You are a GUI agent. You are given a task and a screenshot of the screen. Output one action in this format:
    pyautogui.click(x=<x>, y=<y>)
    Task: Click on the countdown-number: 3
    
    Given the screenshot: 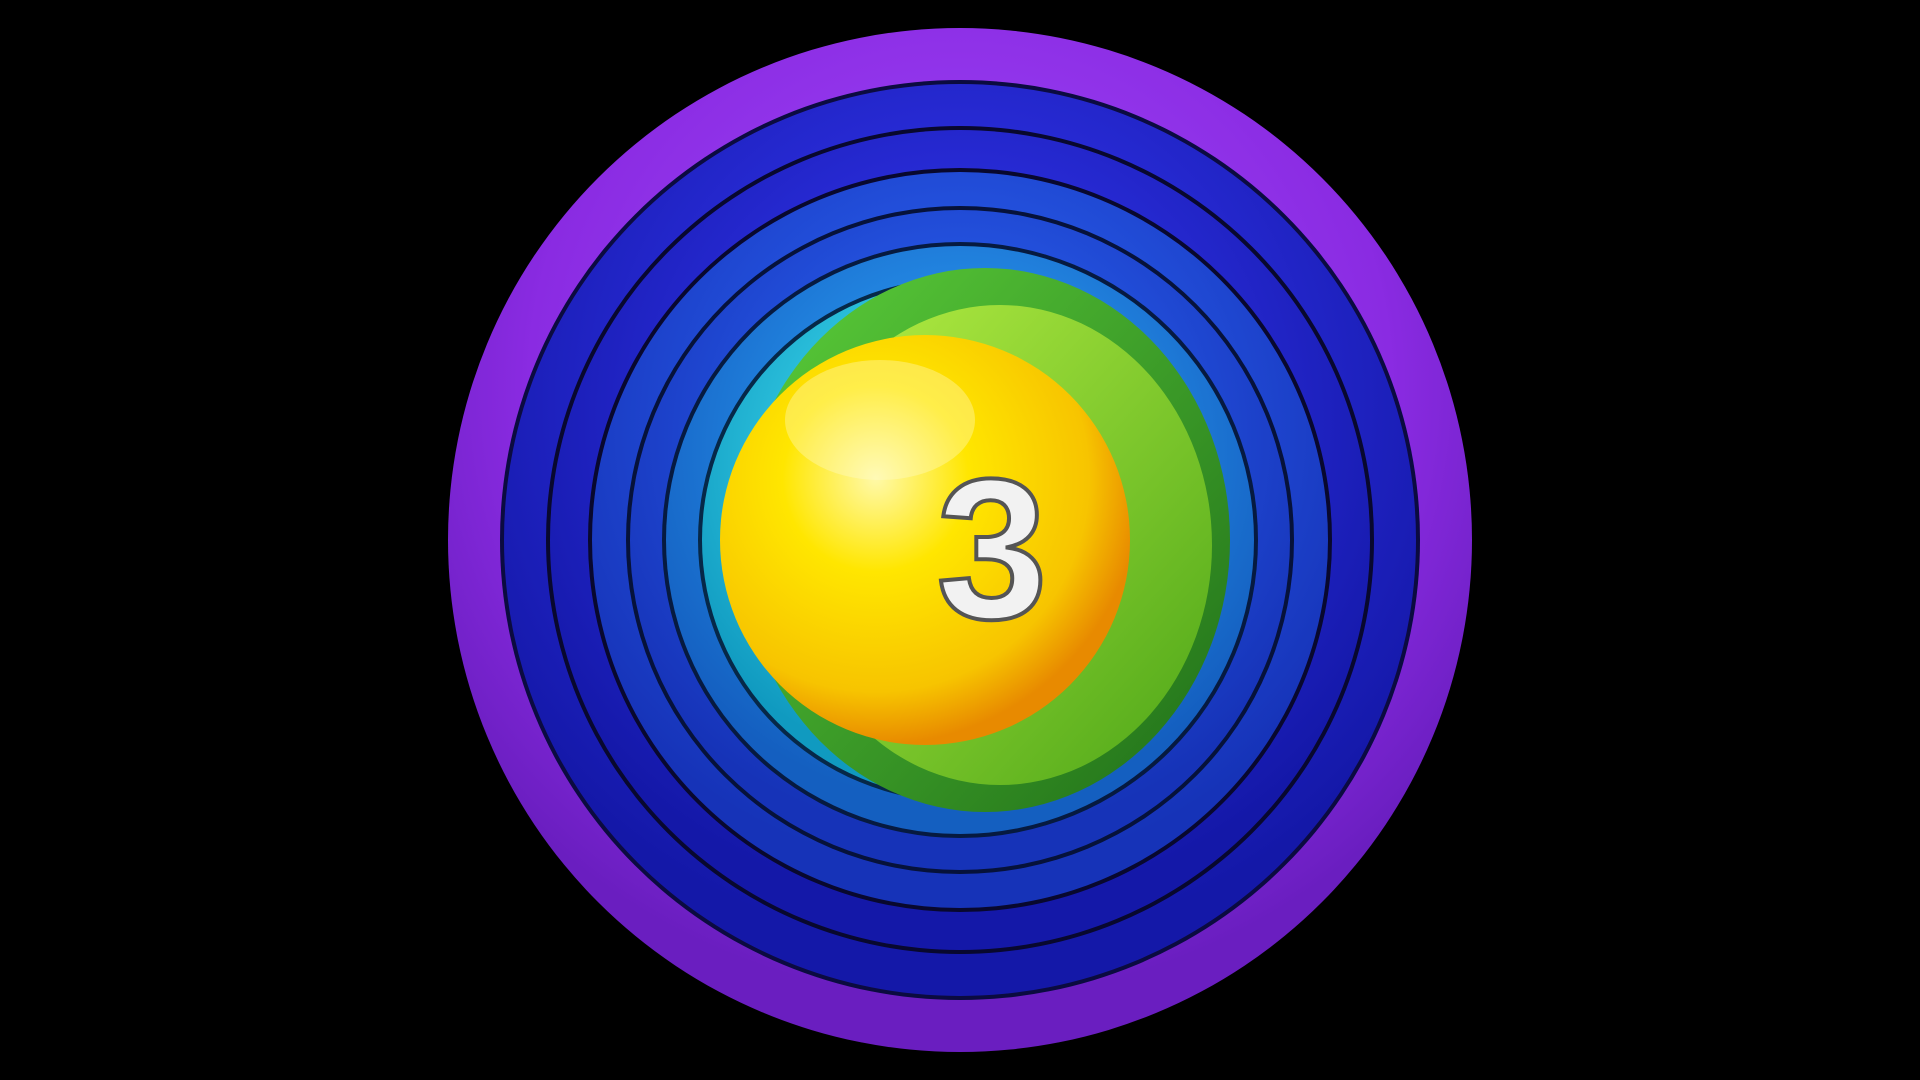 What is the action you would take?
    pyautogui.click(x=991, y=549)
    